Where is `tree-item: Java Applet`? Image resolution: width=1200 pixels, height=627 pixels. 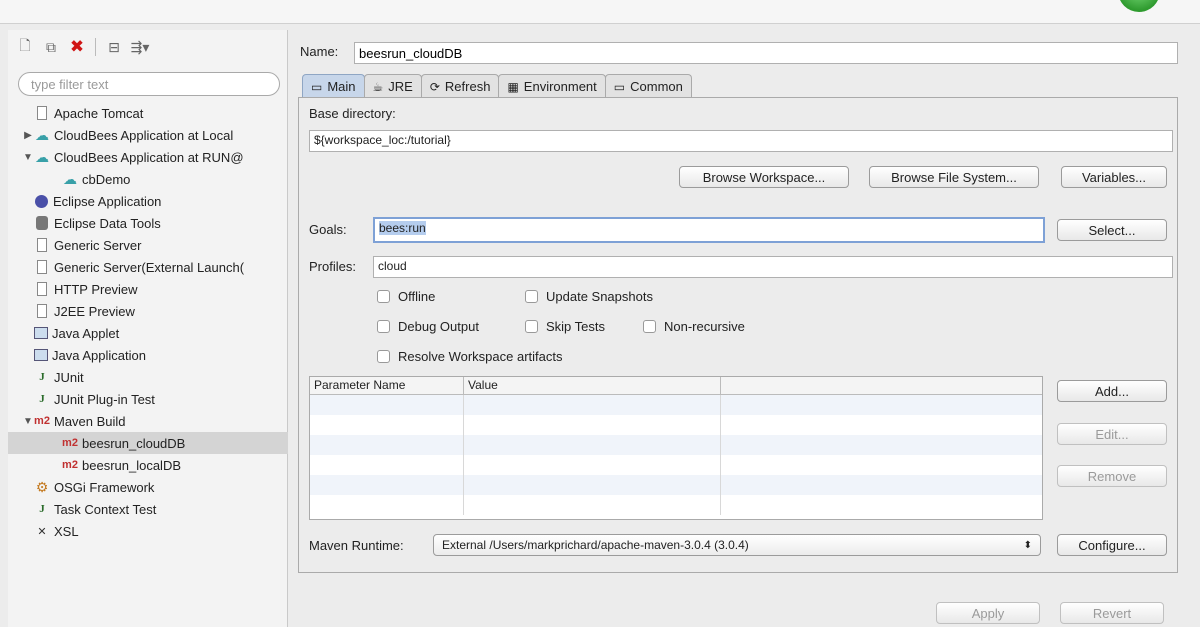 tree-item: Java Applet is located at coordinates (148, 333).